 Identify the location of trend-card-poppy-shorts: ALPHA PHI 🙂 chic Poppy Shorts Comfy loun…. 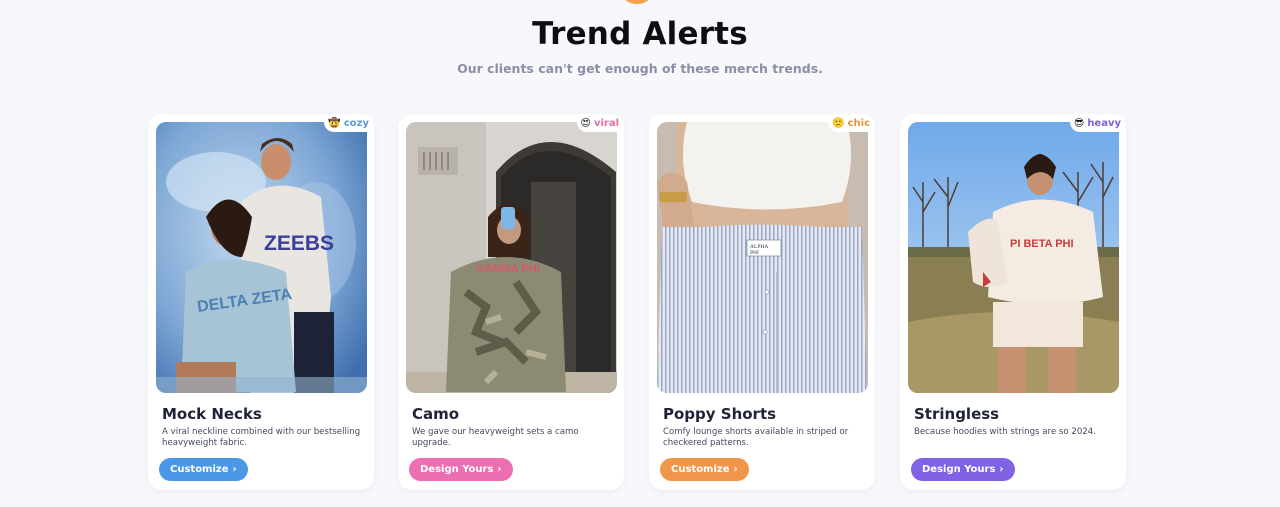
(762, 302).